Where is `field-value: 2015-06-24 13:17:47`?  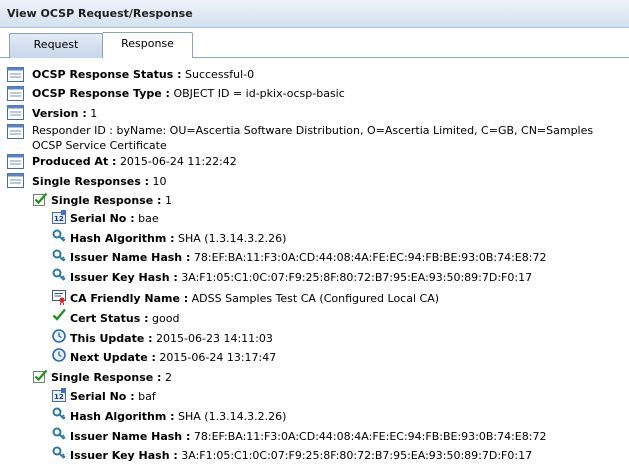
field-value: 2015-06-24 13:17:47 is located at coordinates (218, 357).